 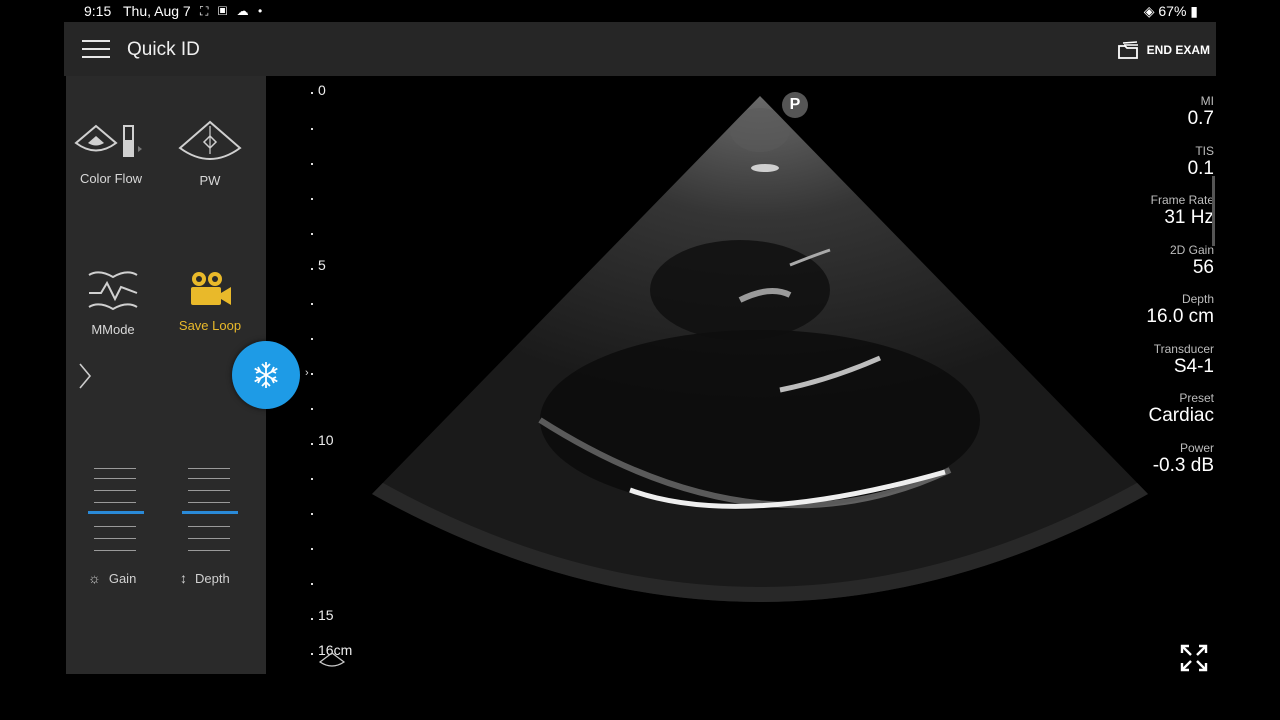 What do you see at coordinates (1194, 658) in the screenshot?
I see `fullscreen-icon` at bounding box center [1194, 658].